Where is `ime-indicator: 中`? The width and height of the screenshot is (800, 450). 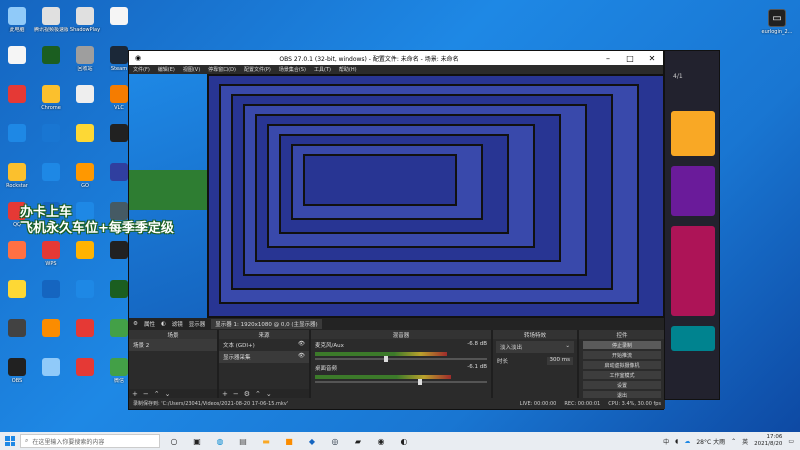
ime-indicator: 中 is located at coordinates (666, 441).